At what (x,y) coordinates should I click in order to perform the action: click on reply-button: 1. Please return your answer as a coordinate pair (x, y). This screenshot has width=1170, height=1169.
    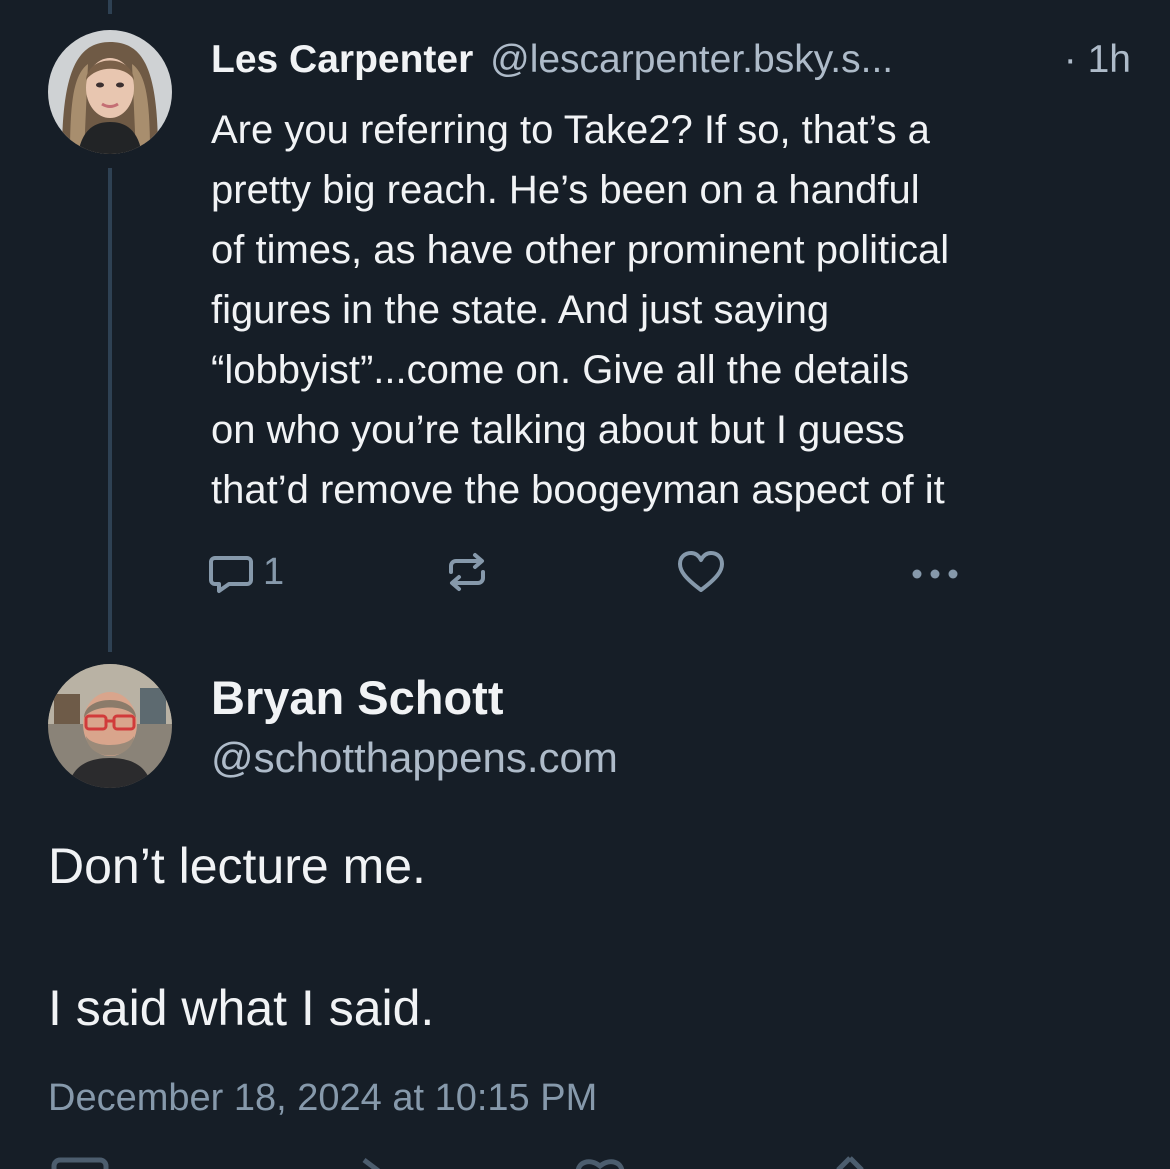
    Looking at the image, I should click on (244, 572).